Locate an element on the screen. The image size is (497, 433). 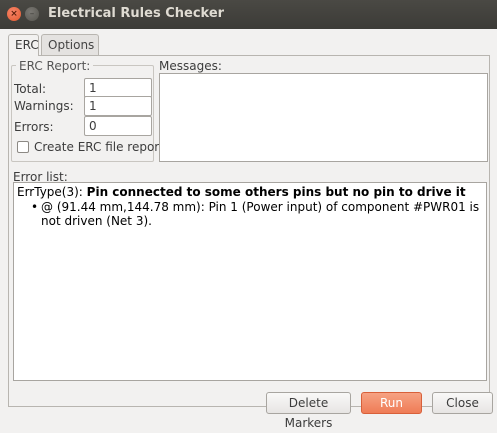
messages-label: Messages: is located at coordinates (190, 66).